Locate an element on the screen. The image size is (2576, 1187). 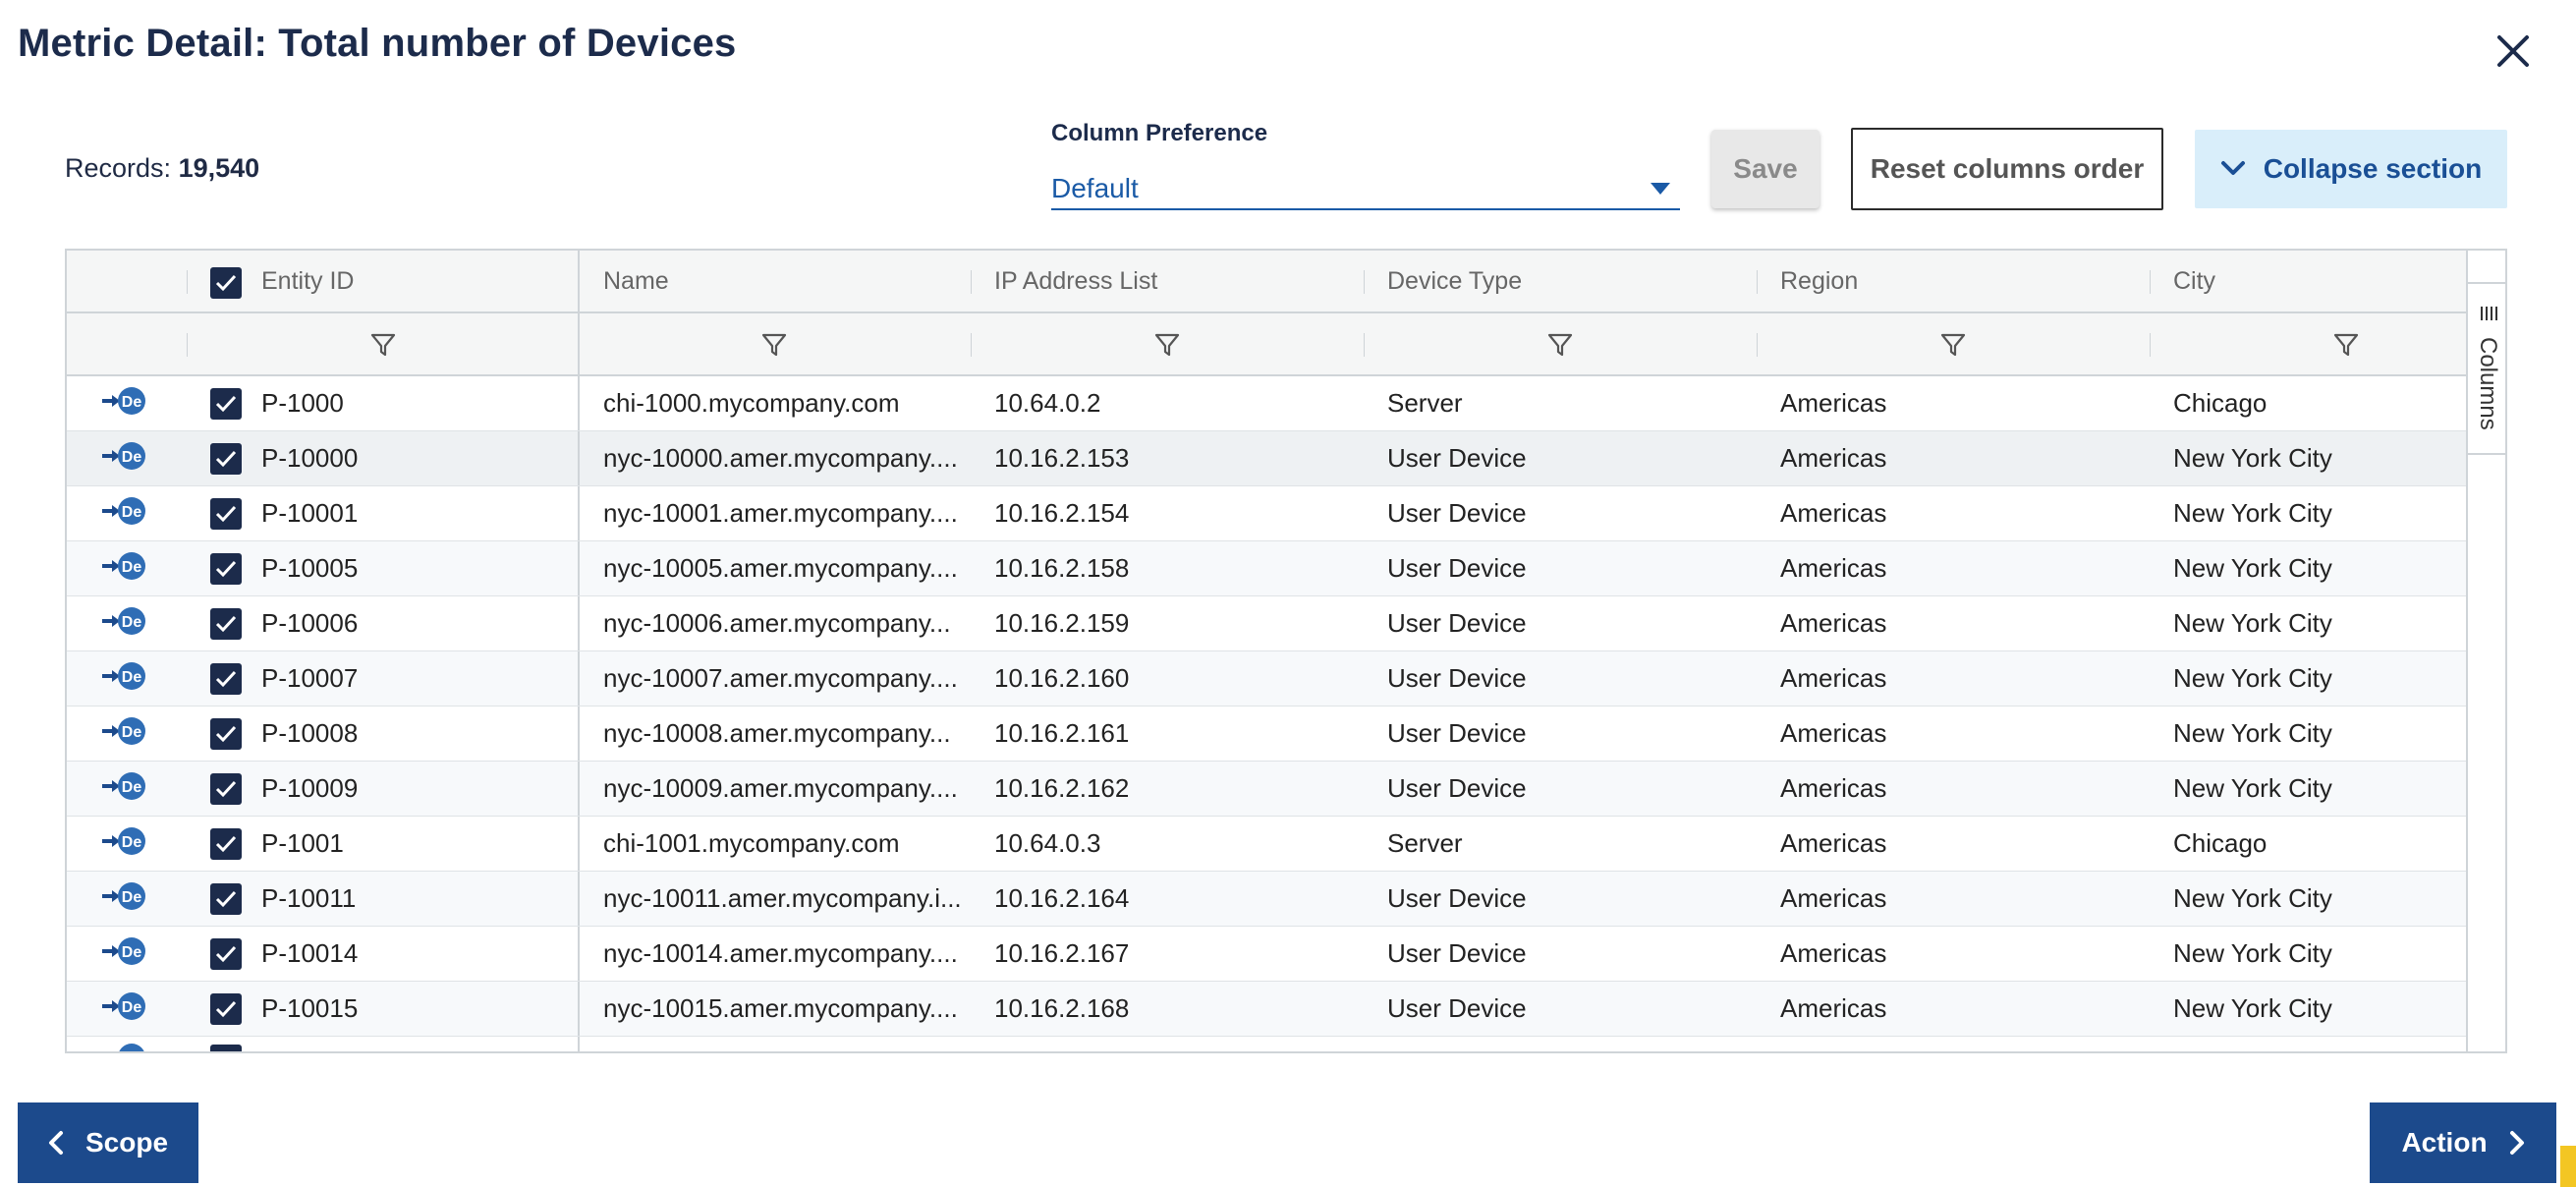
caret-down-icon is located at coordinates (1660, 189).